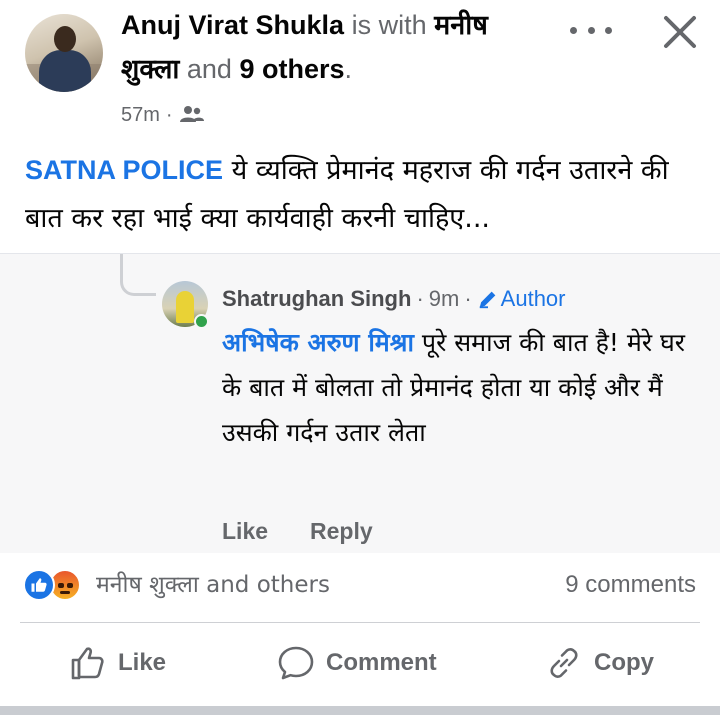 The height and width of the screenshot is (715, 720). Describe the element at coordinates (316, 299) in the screenshot. I see `commenter-name: Shatrughan Singh` at that location.